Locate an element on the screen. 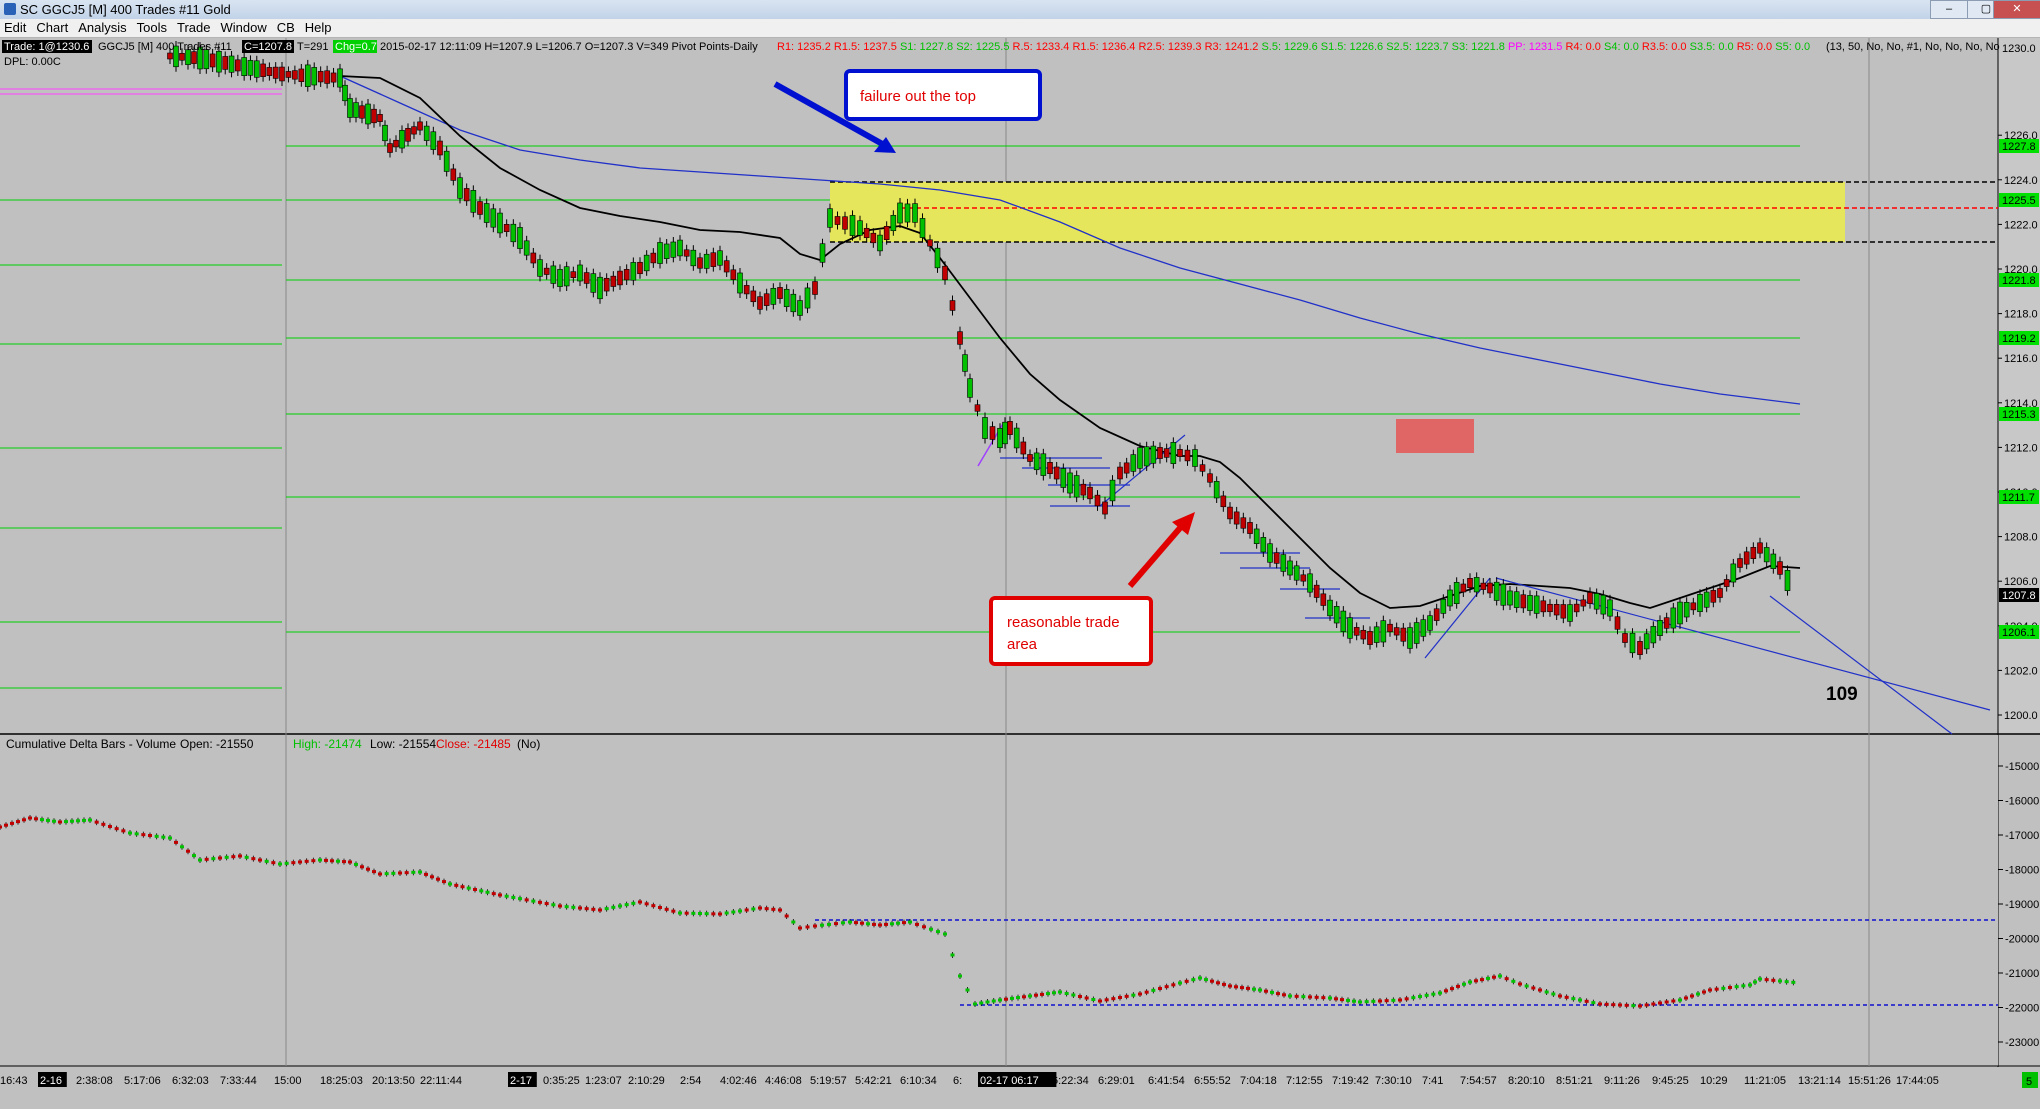  menu-chart: Chart is located at coordinates (53, 28).